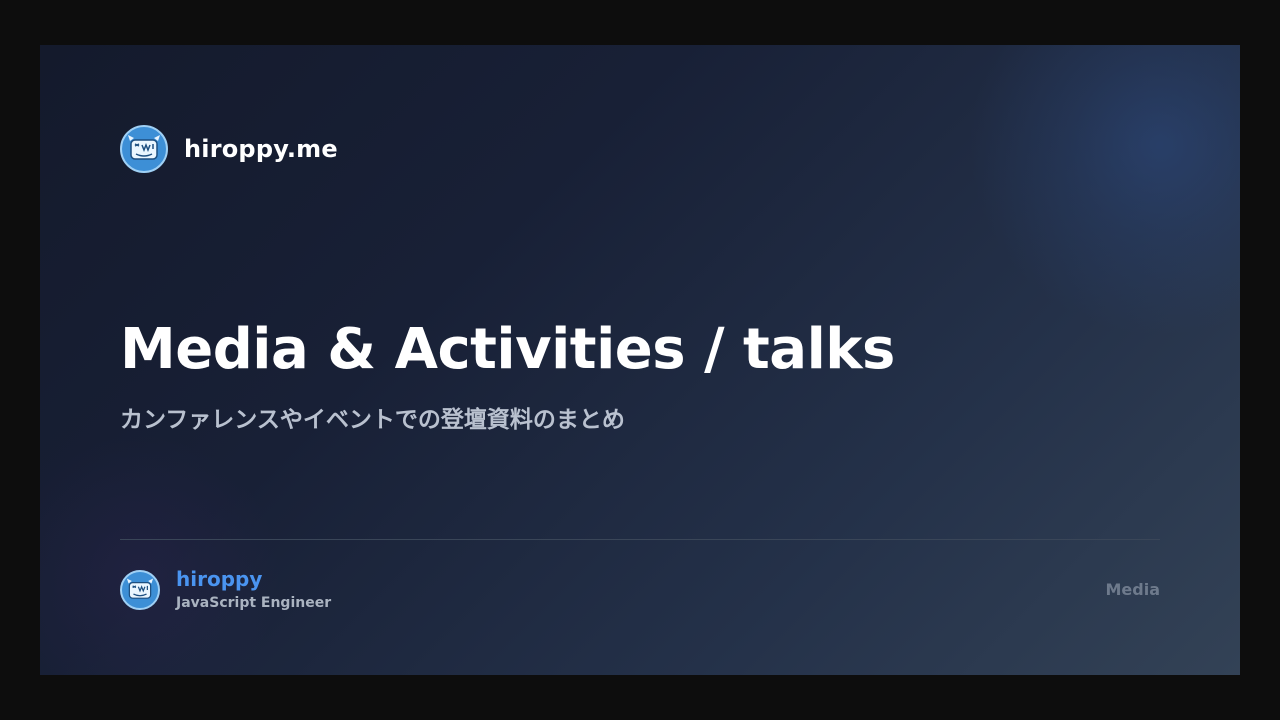 This screenshot has width=1280, height=720. I want to click on category-label: Media, so click(1132, 589).